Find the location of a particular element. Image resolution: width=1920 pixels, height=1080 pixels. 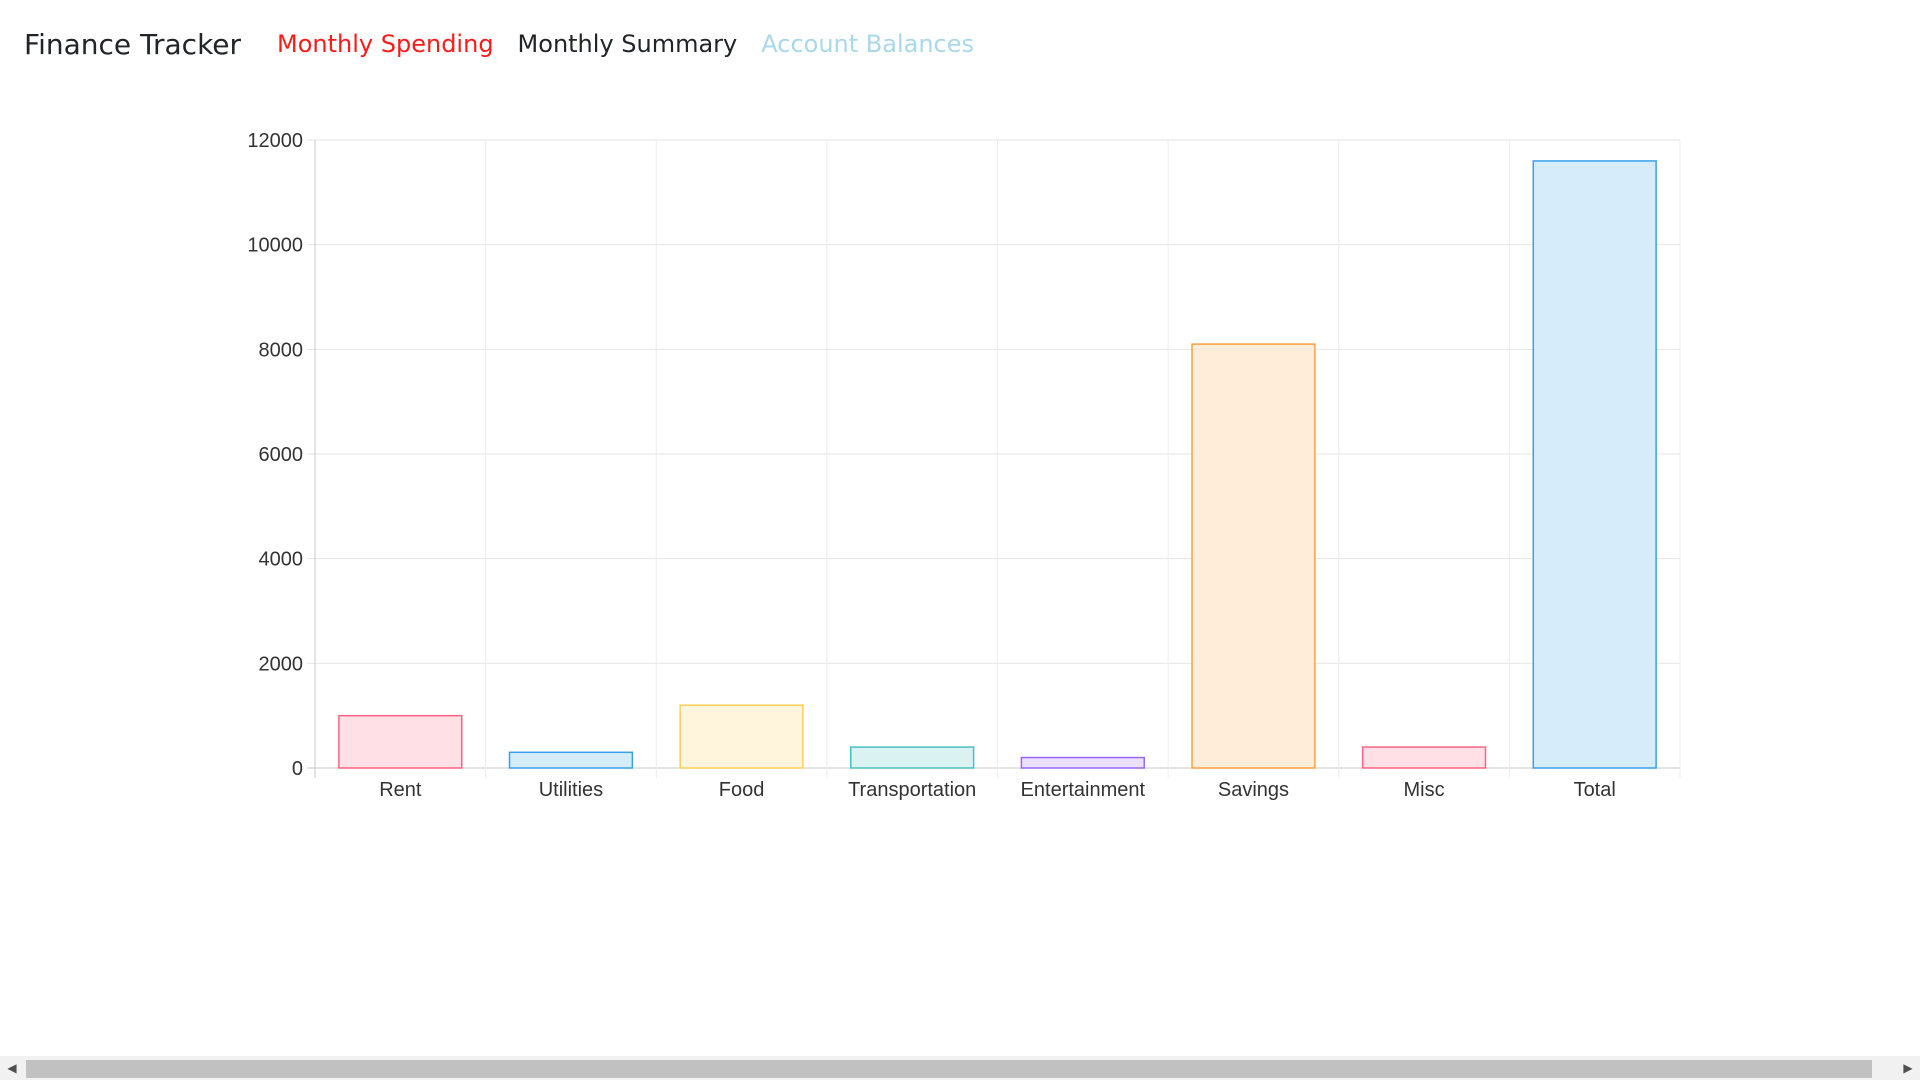

brand-title: Finance Tracker is located at coordinates (132, 44).